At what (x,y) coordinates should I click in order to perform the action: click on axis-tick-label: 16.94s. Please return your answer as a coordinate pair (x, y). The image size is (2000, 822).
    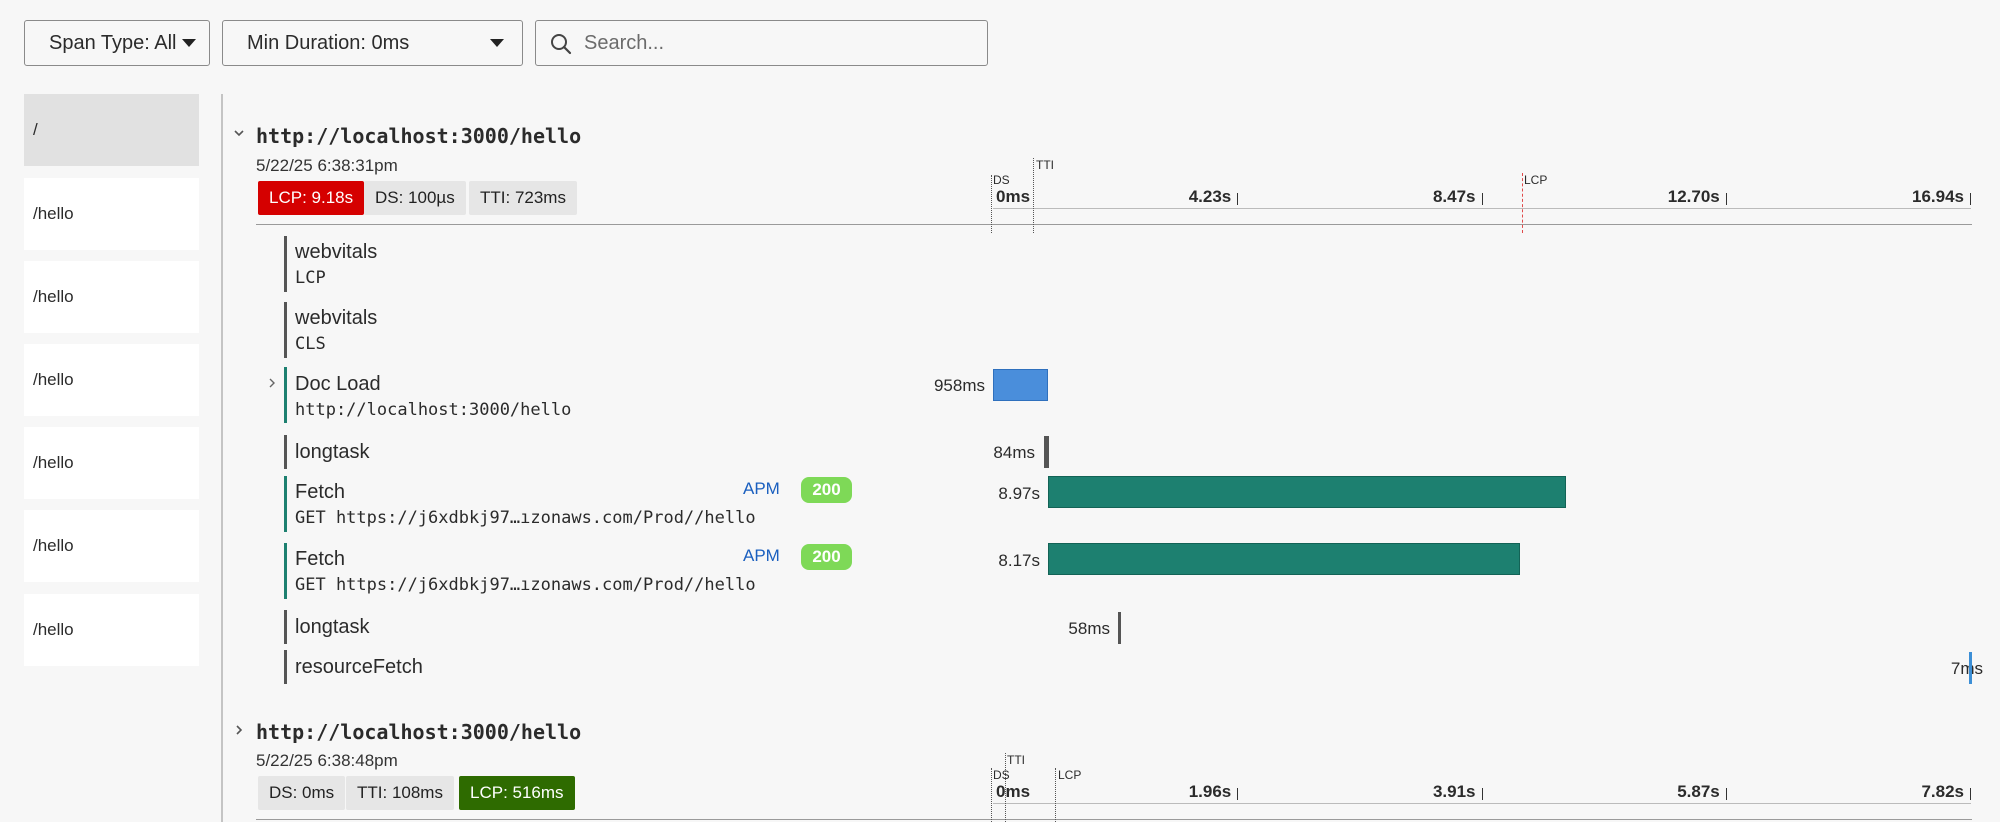
    Looking at the image, I should click on (1938, 196).